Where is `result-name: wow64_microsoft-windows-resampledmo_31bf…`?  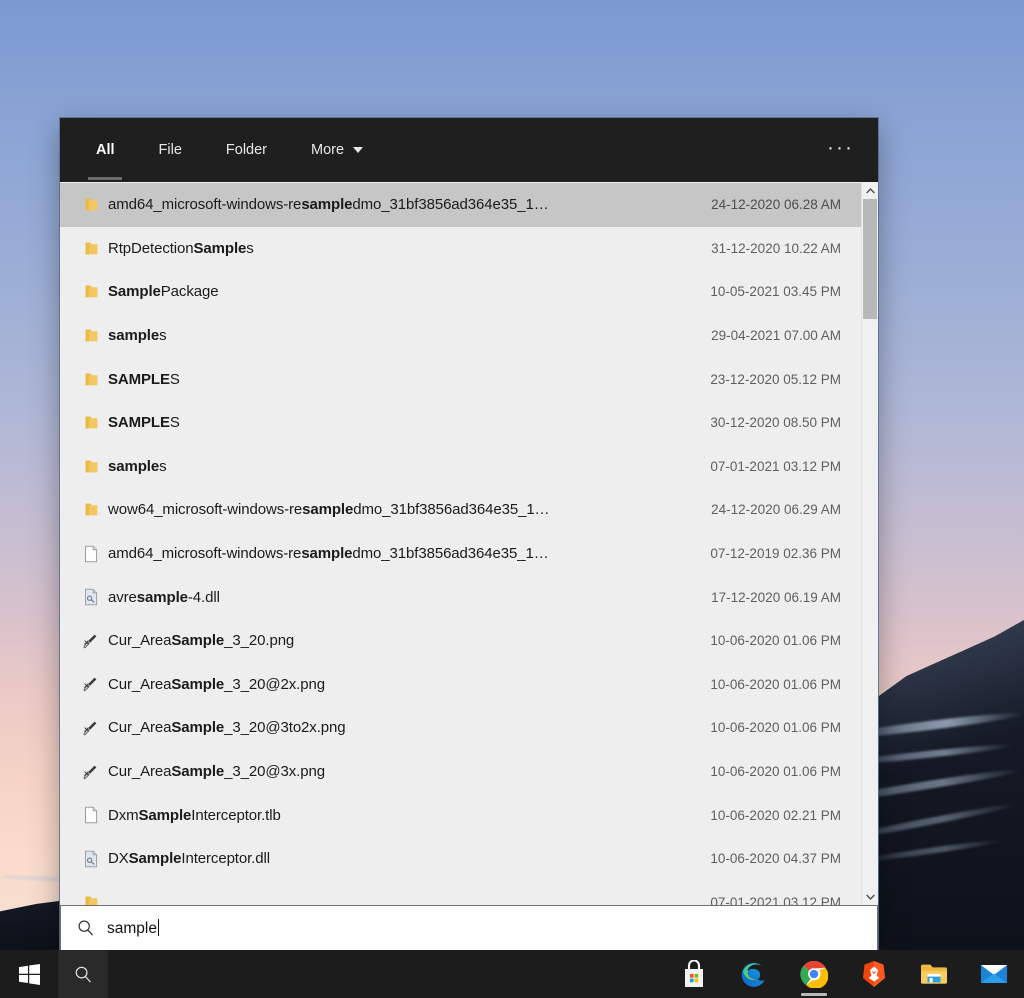
result-name: wow64_microsoft-windows-resampledmo_31bf… is located at coordinates (329, 510).